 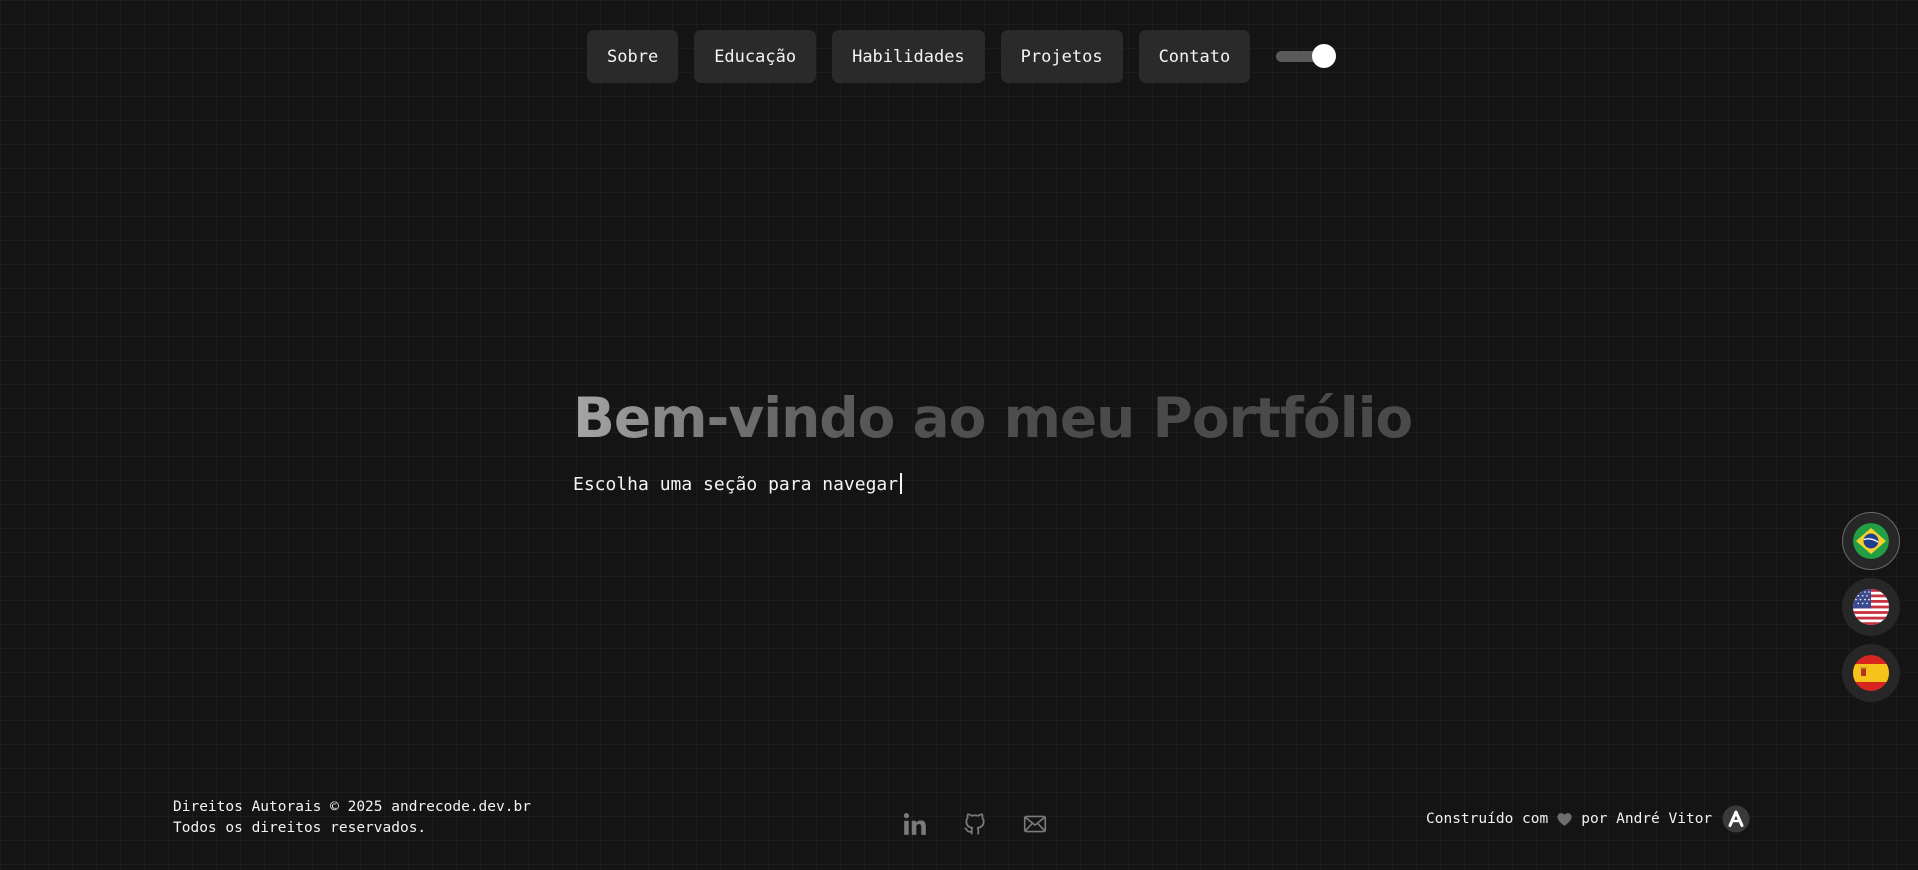 I want to click on hero-subtitle-text: Escolha uma seção para navegar, so click(x=736, y=484).